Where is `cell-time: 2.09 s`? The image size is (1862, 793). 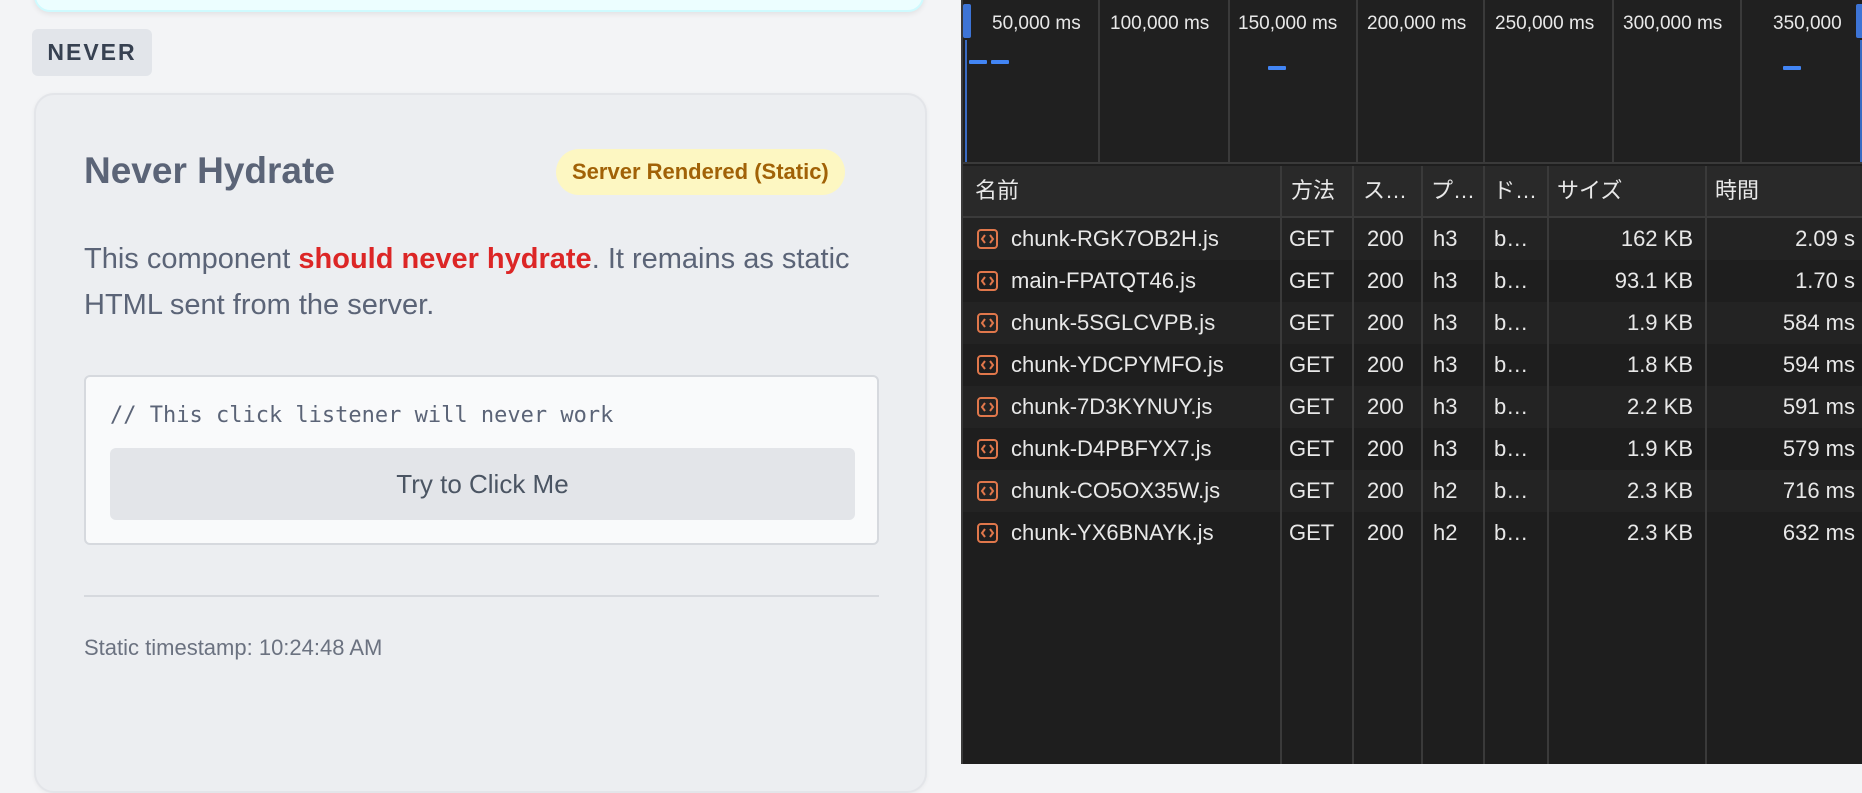 cell-time: 2.09 s is located at coordinates (1825, 238).